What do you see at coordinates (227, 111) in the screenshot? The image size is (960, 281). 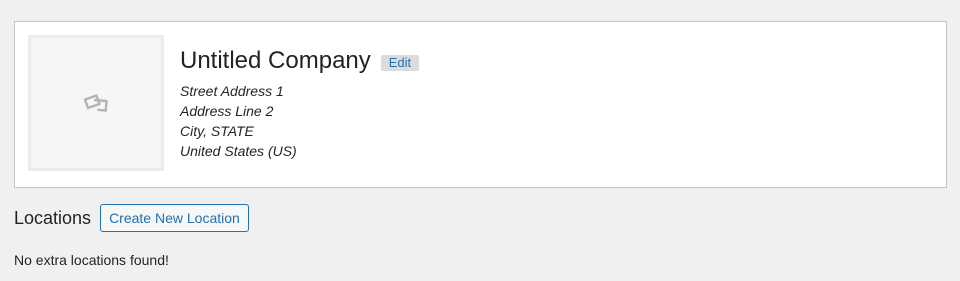 I see `address-line-2: Address Line 2` at bounding box center [227, 111].